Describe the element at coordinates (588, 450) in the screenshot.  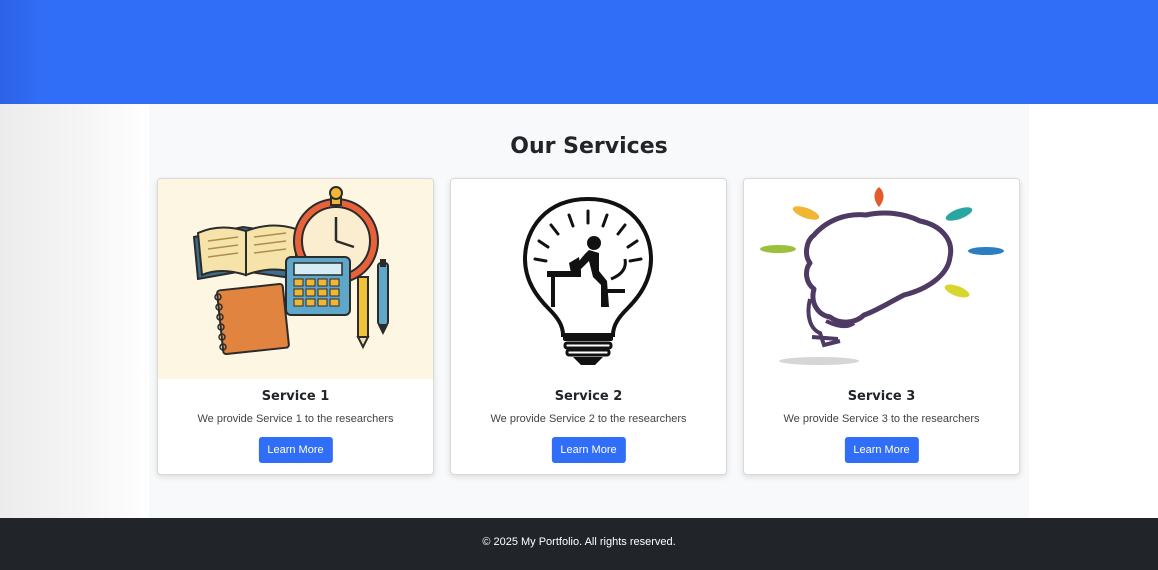
I see `learn-more-button-2: Learn More` at that location.